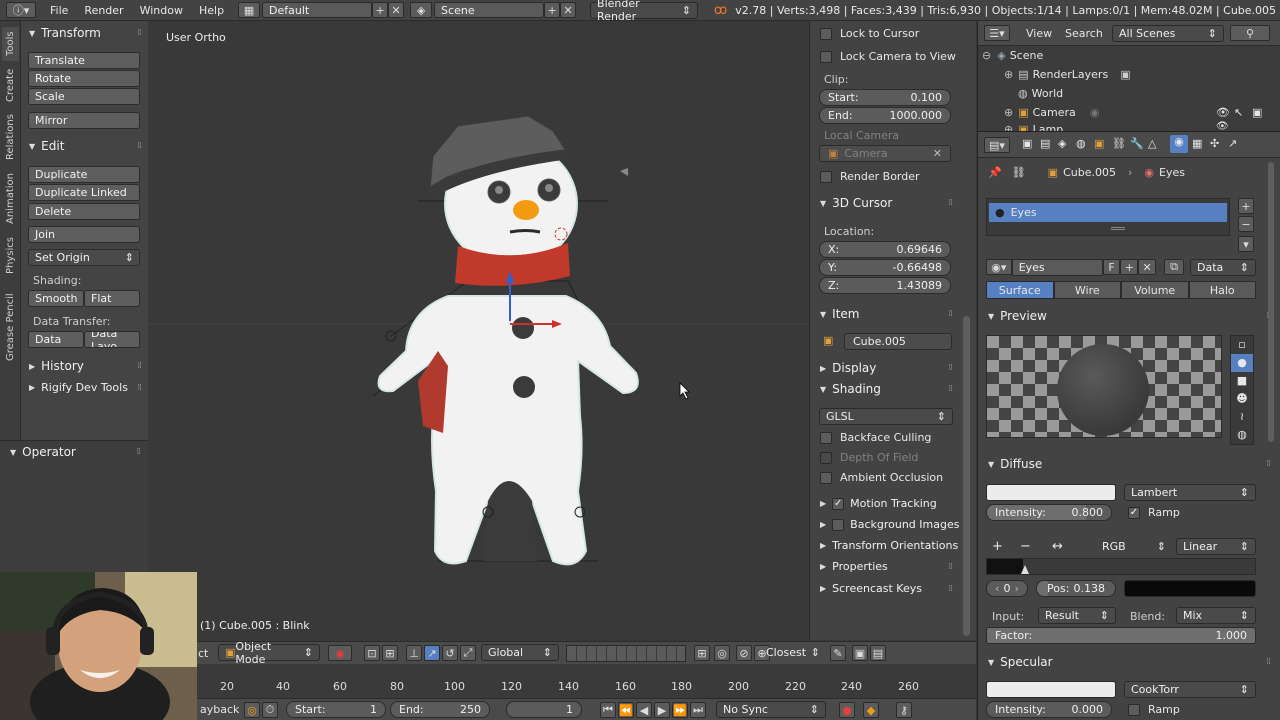 The image size is (1280, 720). What do you see at coordinates (203, 653) in the screenshot?
I see `view-menu: ct` at bounding box center [203, 653].